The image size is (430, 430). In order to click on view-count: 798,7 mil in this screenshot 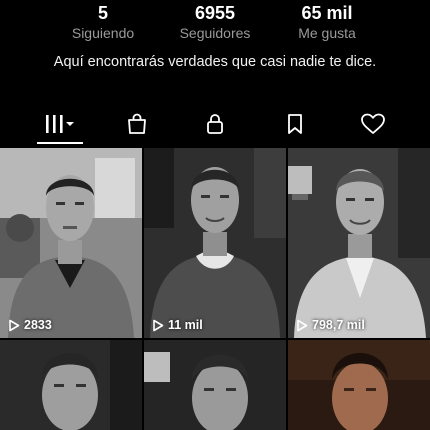, I will do `click(330, 325)`.